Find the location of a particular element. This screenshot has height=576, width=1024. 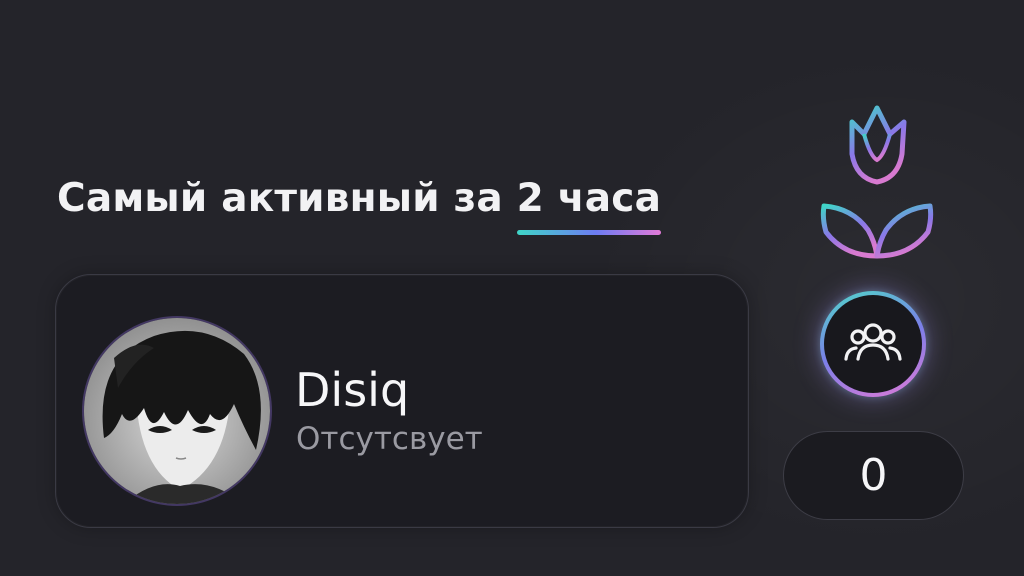

flower-icon is located at coordinates (875, 192).